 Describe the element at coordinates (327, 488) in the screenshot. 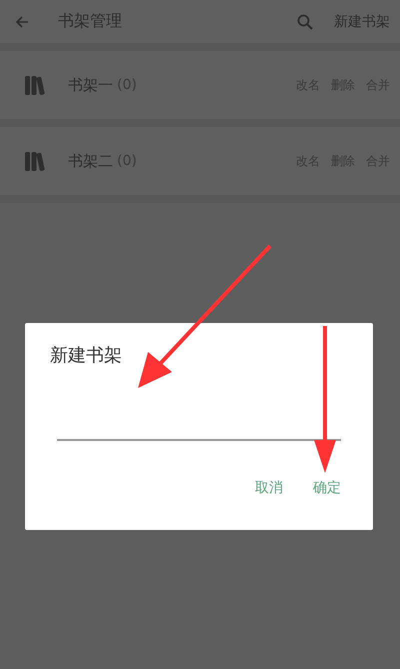

I see `dialog-button: 确定` at that location.